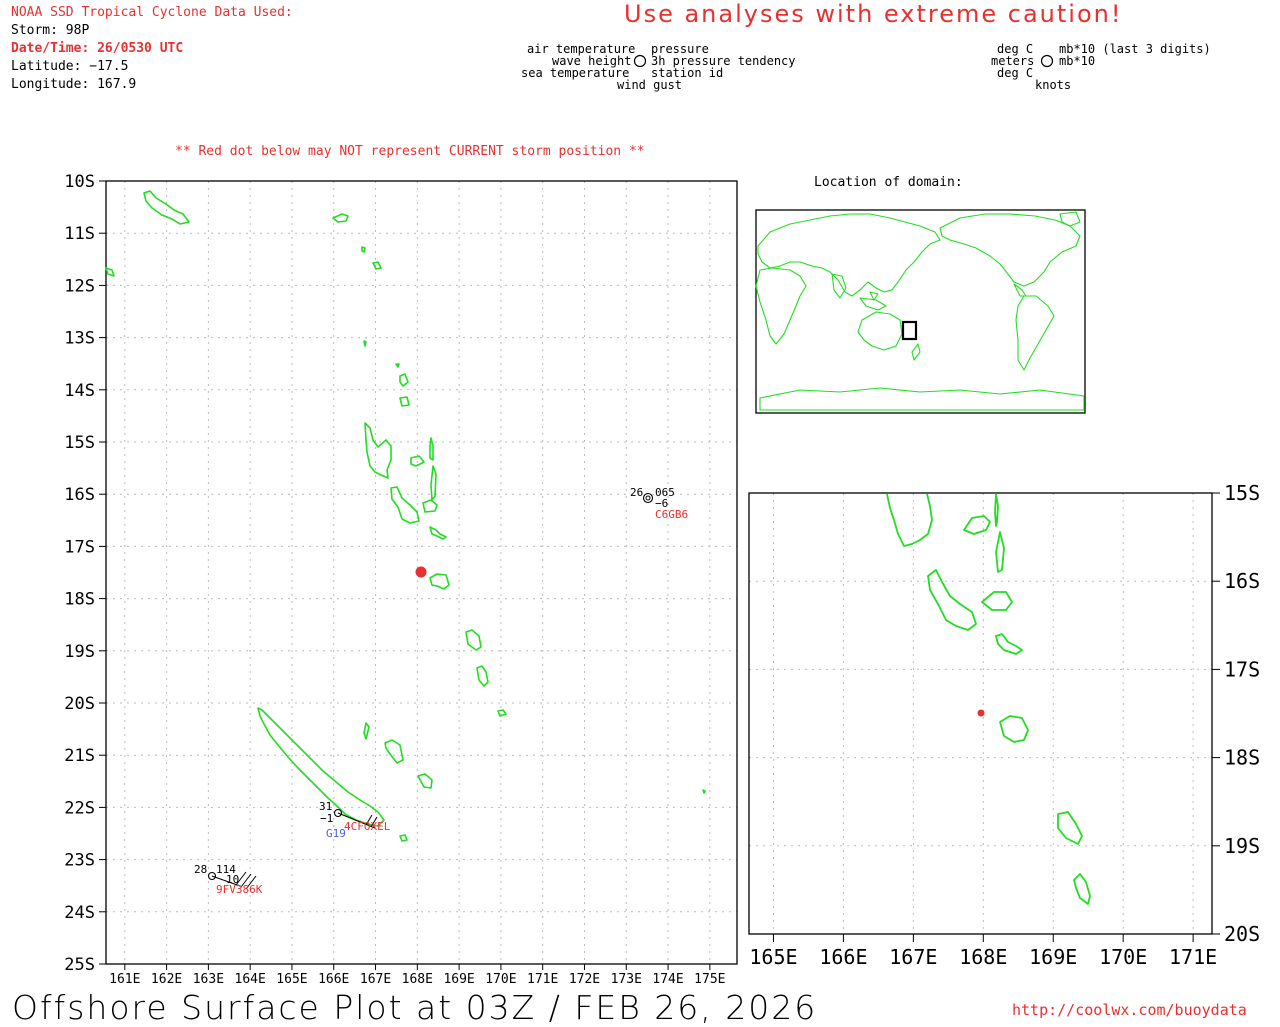 This screenshot has width=1280, height=1027. What do you see at coordinates (709, 979) in the screenshot?
I see `main-lon-label: 175E` at bounding box center [709, 979].